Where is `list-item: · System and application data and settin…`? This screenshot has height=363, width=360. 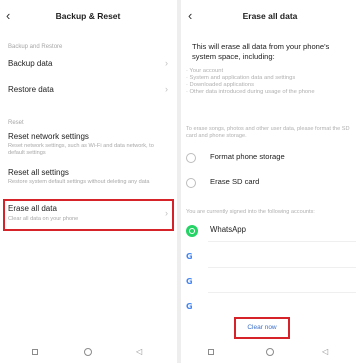 list-item: · System and application data and settin… is located at coordinates (241, 78).